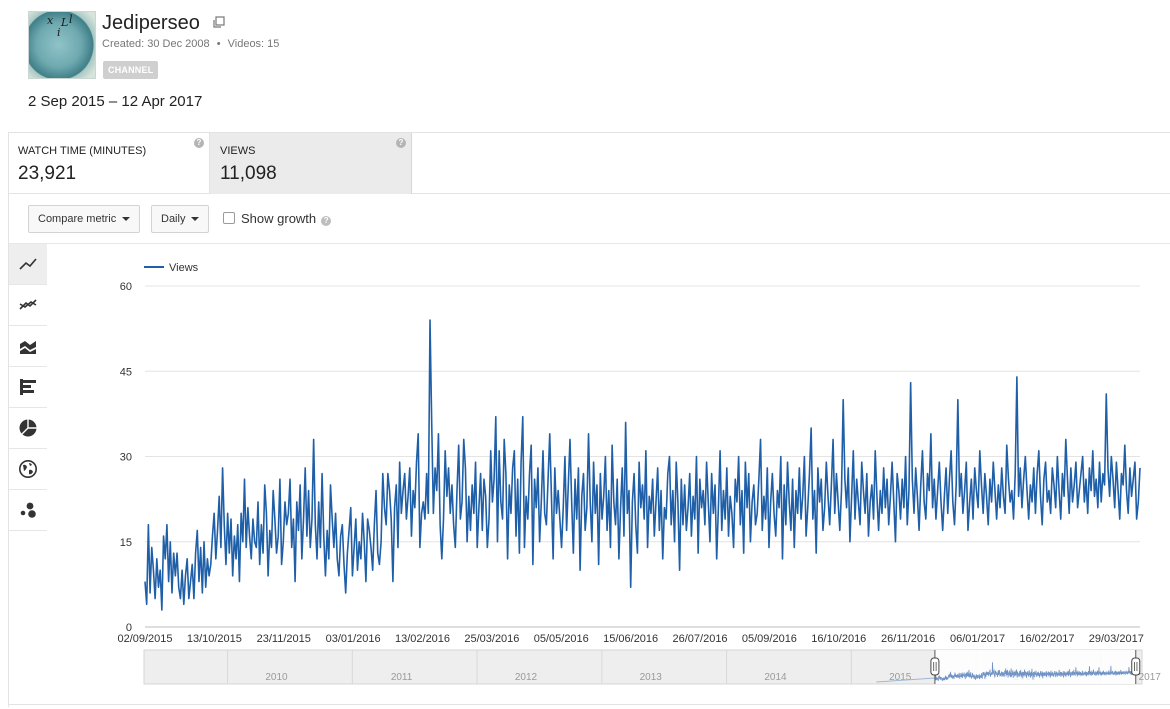  What do you see at coordinates (156, 44) in the screenshot?
I see `created-date: Created: 30 Dec 2008` at bounding box center [156, 44].